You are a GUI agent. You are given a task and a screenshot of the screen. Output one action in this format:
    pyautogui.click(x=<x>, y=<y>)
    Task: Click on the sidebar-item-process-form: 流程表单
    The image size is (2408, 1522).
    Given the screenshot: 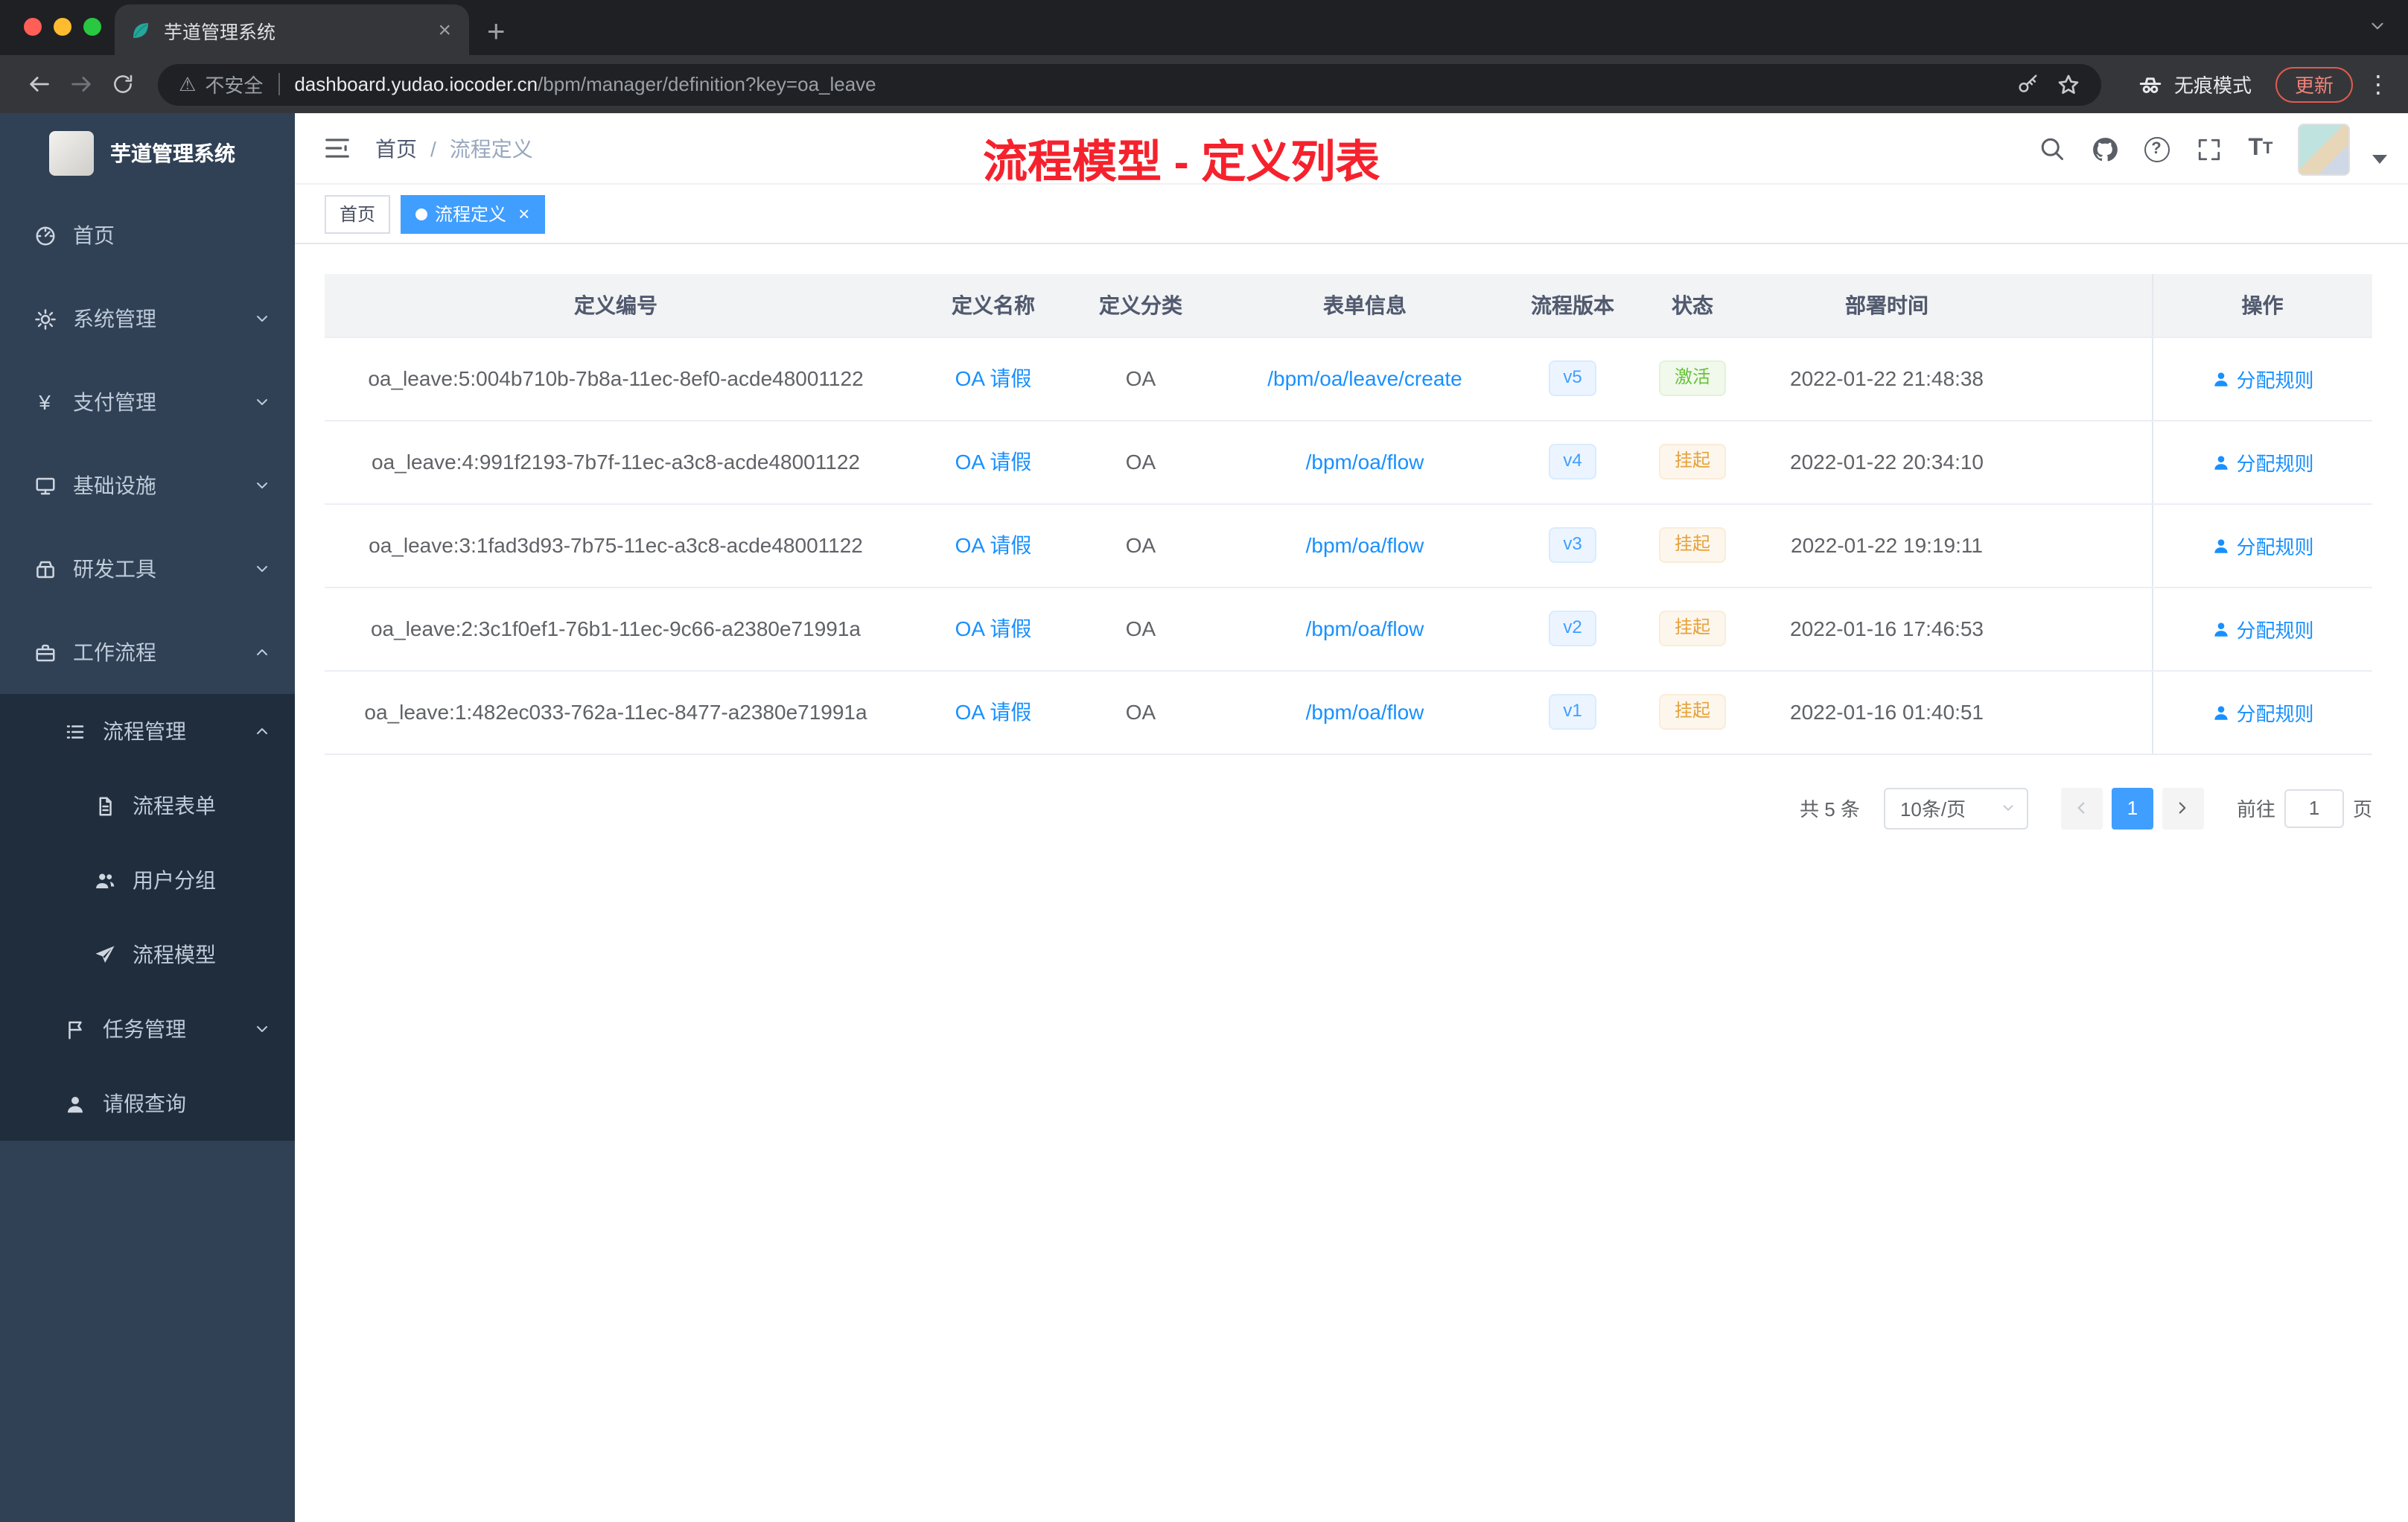 What is the action you would take?
    pyautogui.click(x=147, y=806)
    